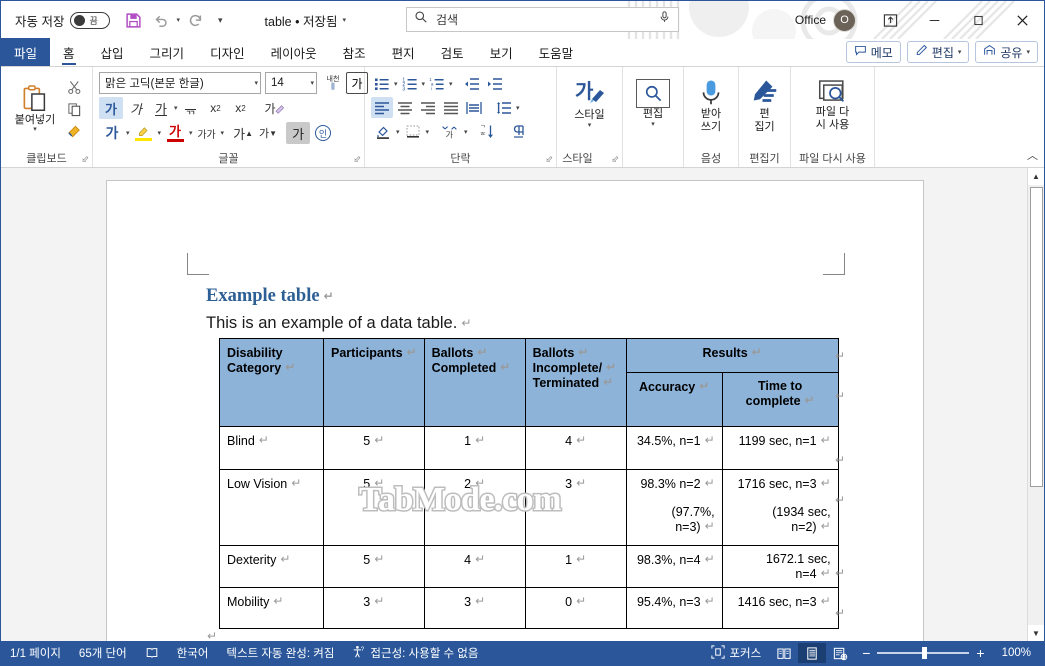 The width and height of the screenshot is (1045, 666). I want to click on dictate-button: 받아 쓰기, so click(711, 104).